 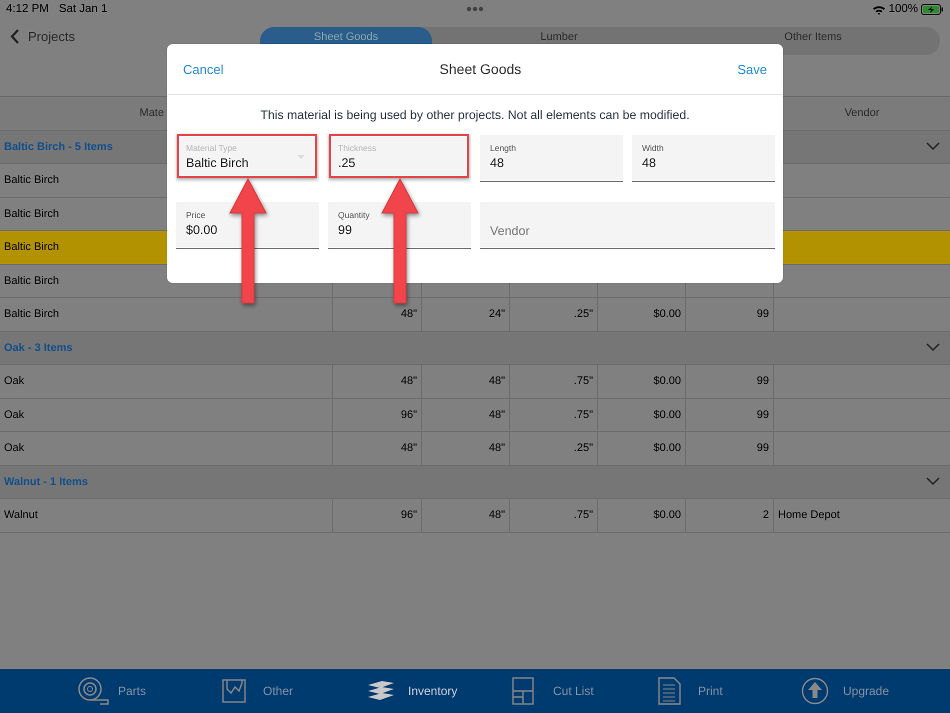 What do you see at coordinates (752, 69) in the screenshot?
I see `save-button: Save` at bounding box center [752, 69].